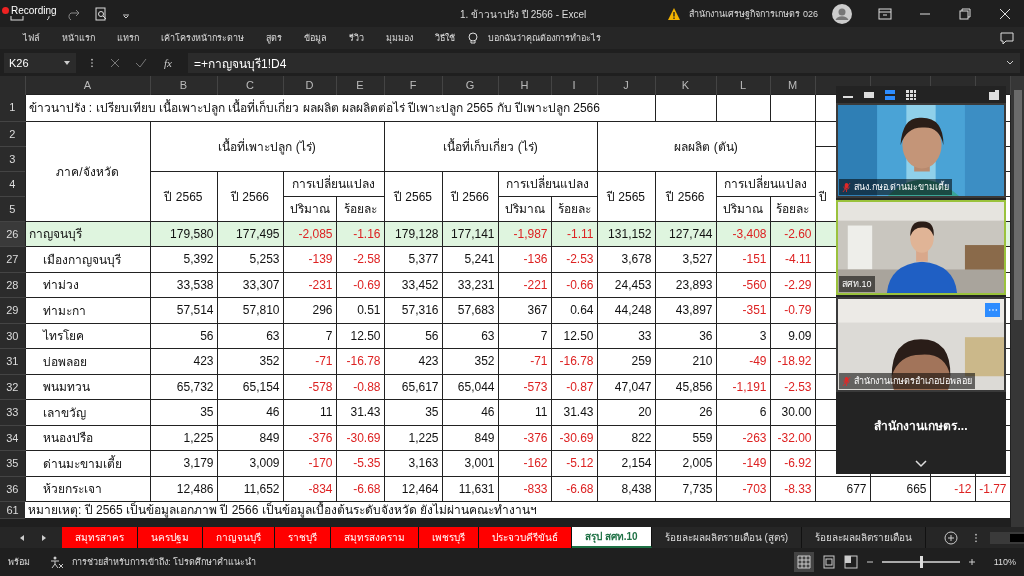  Describe the element at coordinates (535, 463) in the screenshot. I see `table-cell: -162` at that location.